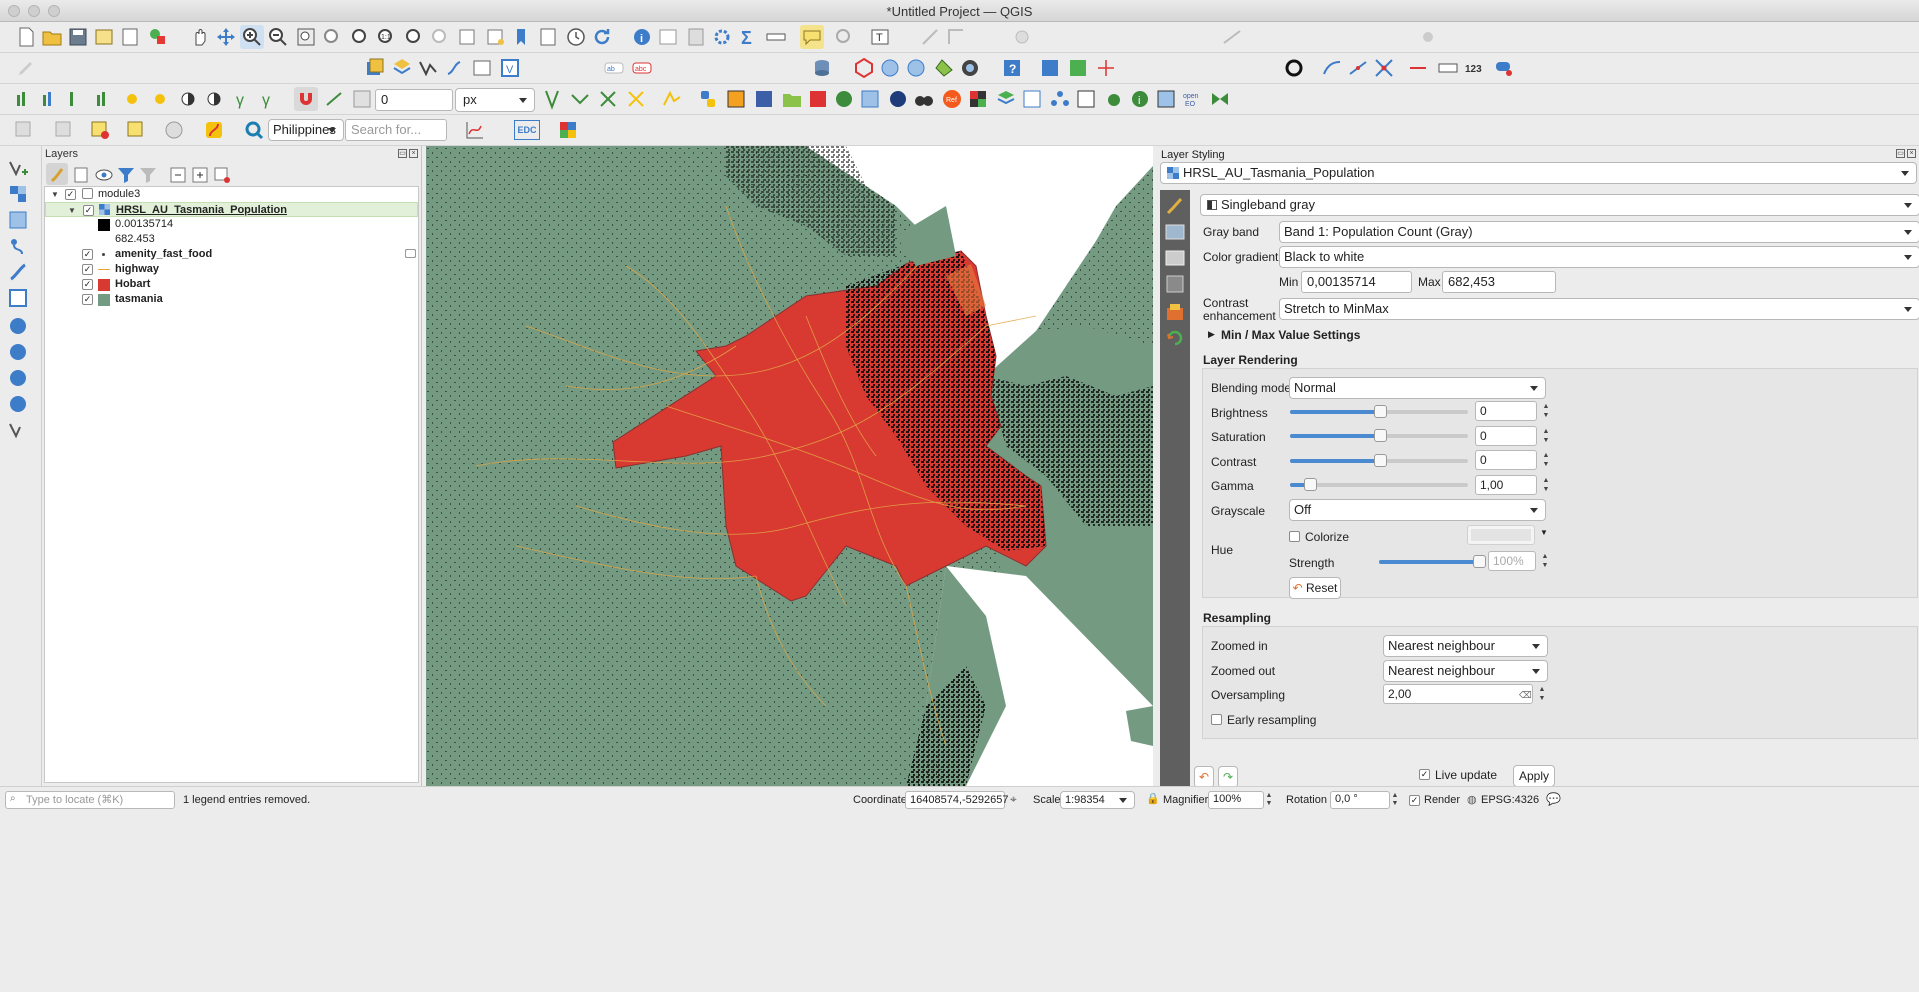  Describe the element at coordinates (1175, 230) in the screenshot. I see `transparency-tab-icon` at that location.